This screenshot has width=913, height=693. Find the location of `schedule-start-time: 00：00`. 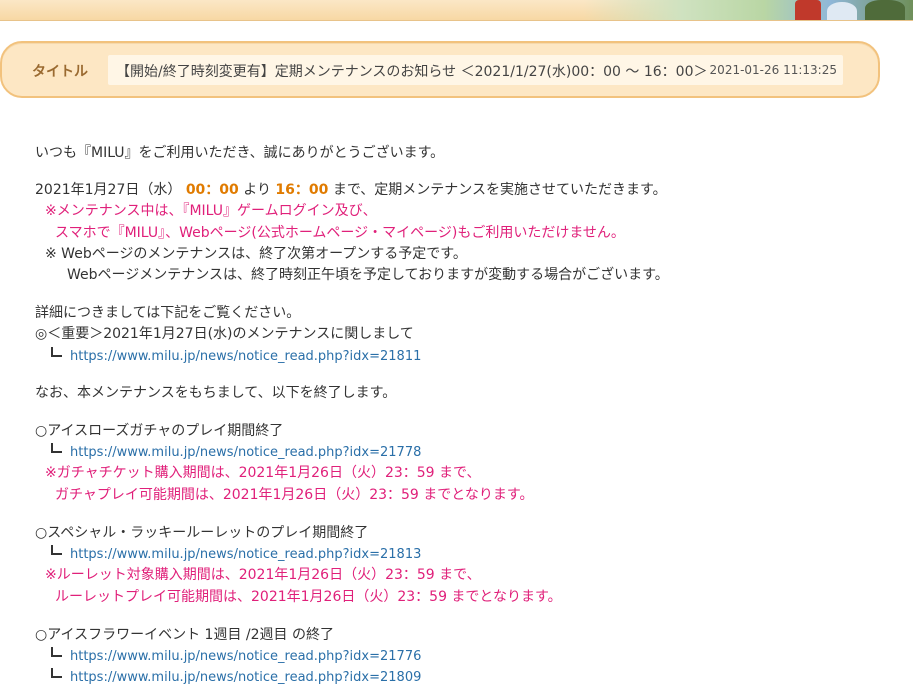

schedule-start-time: 00：00 is located at coordinates (212, 190).